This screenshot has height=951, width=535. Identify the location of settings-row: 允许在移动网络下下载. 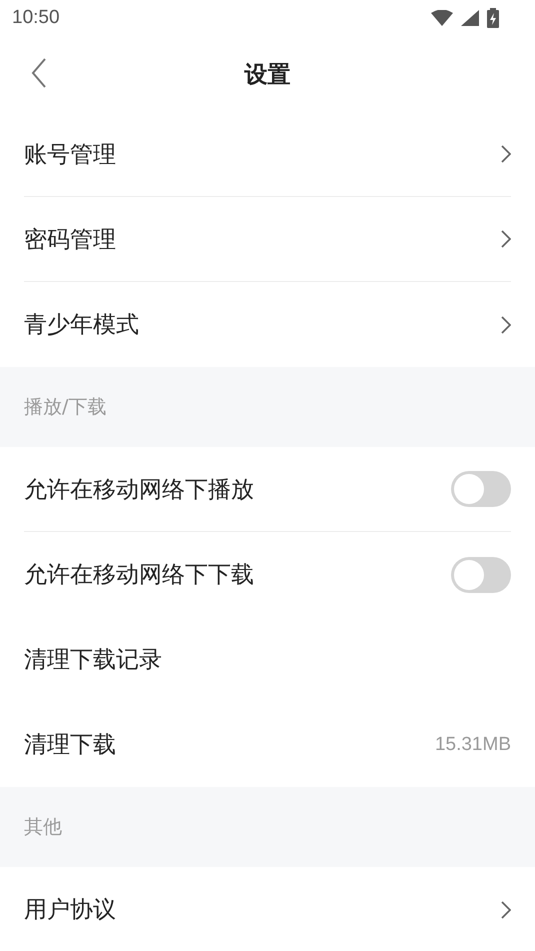
(267, 574).